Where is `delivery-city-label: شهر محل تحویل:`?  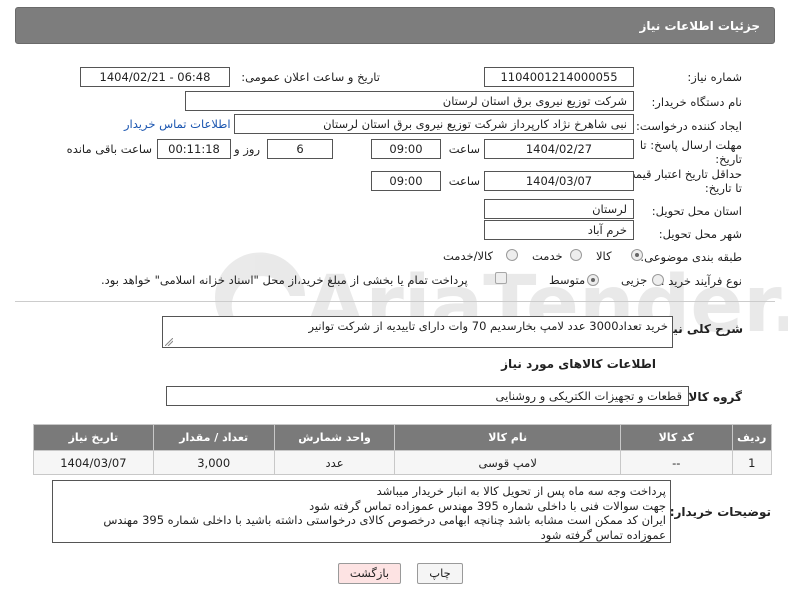
delivery-city-label: شهر محل تحویل: is located at coordinates (700, 234).